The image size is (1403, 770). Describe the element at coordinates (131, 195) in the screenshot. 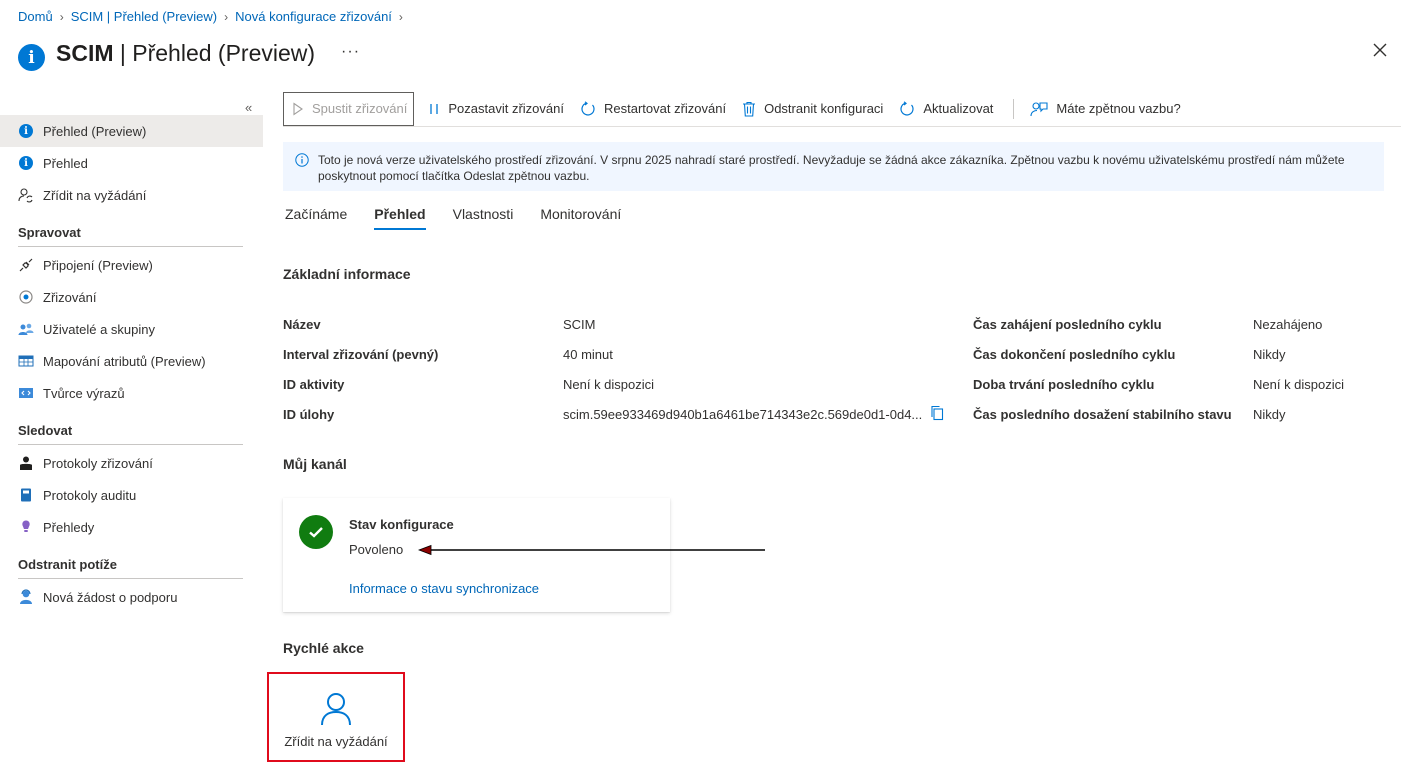

I see `sidebar-item-provision-on-demand: Zřídit na vyžádání` at that location.